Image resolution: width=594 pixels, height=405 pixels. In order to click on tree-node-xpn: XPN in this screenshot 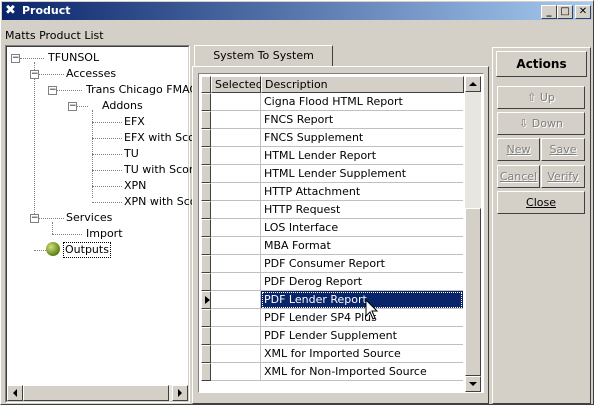, I will do `click(135, 186)`.